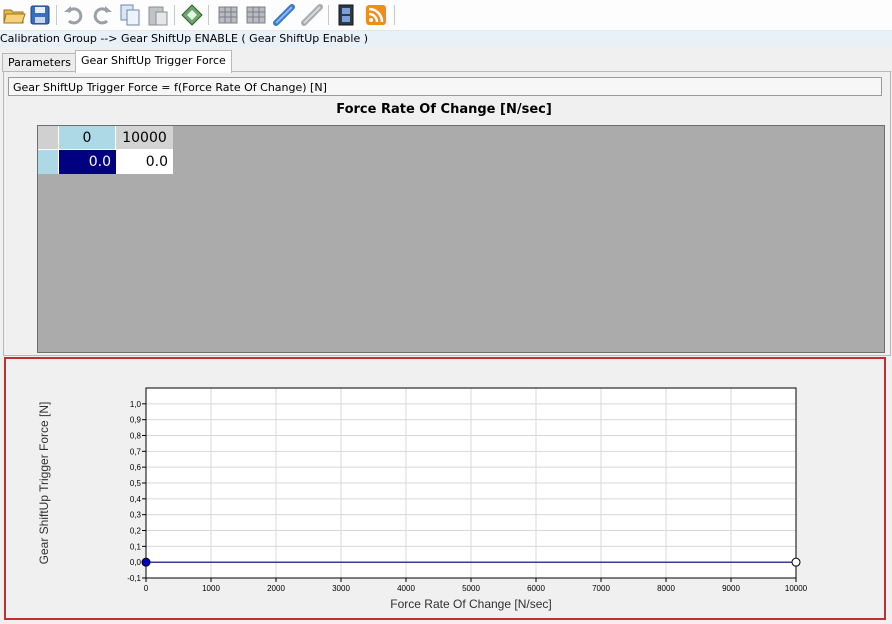 This screenshot has height=624, width=892. Describe the element at coordinates (136, 483) in the screenshot. I see `y-tick-label: 0,5` at that location.